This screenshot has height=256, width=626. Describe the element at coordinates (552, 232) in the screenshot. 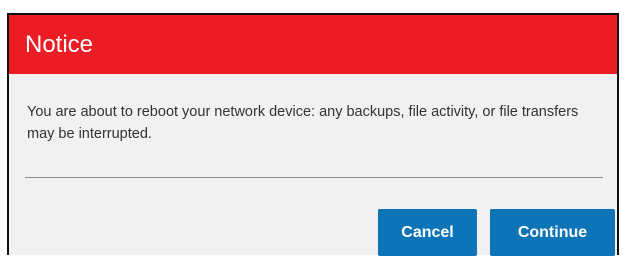

I see `continue-button: Continue` at that location.